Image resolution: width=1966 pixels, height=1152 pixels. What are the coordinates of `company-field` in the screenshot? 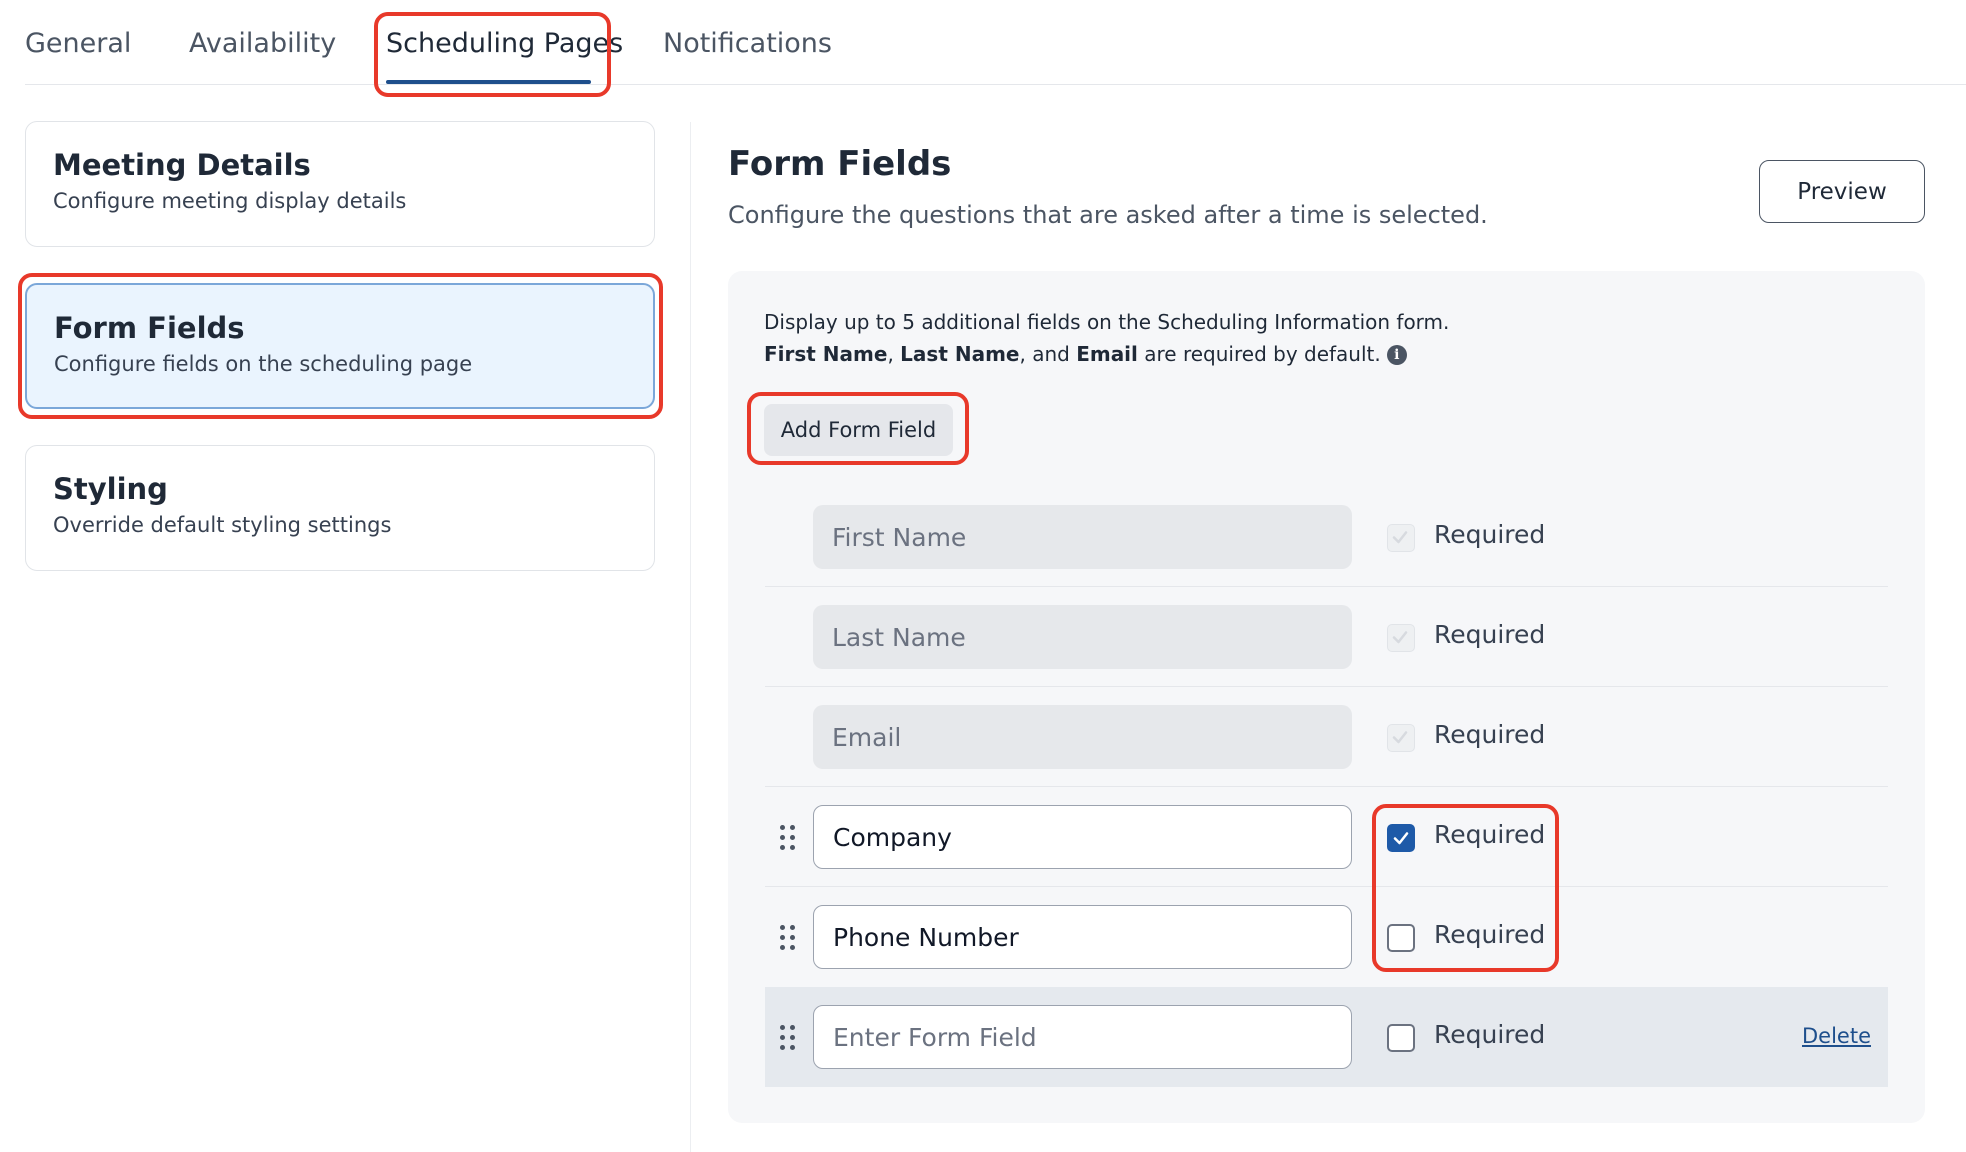 It's located at (1082, 837).